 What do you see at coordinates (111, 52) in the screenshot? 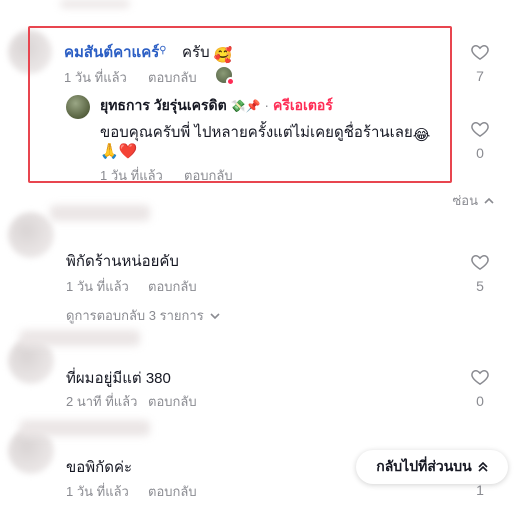
I see `comment-author-name: คมสันต์คาแคร์` at bounding box center [111, 52].